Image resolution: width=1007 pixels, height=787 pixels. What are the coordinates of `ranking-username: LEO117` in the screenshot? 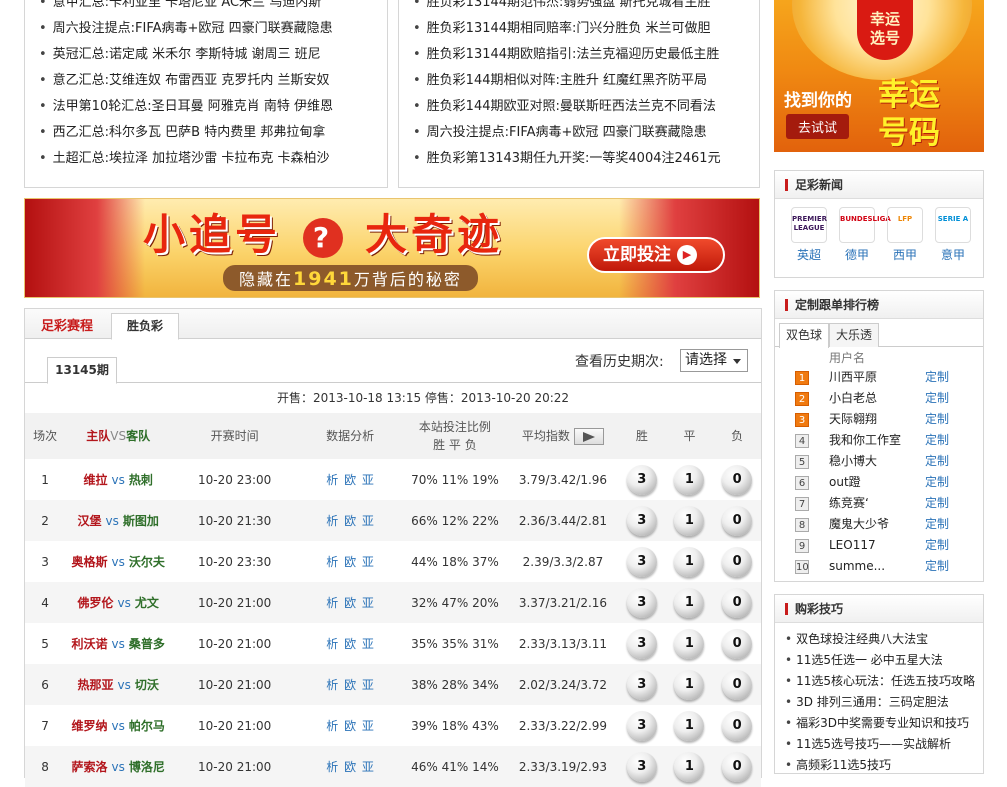 It's located at (852, 545).